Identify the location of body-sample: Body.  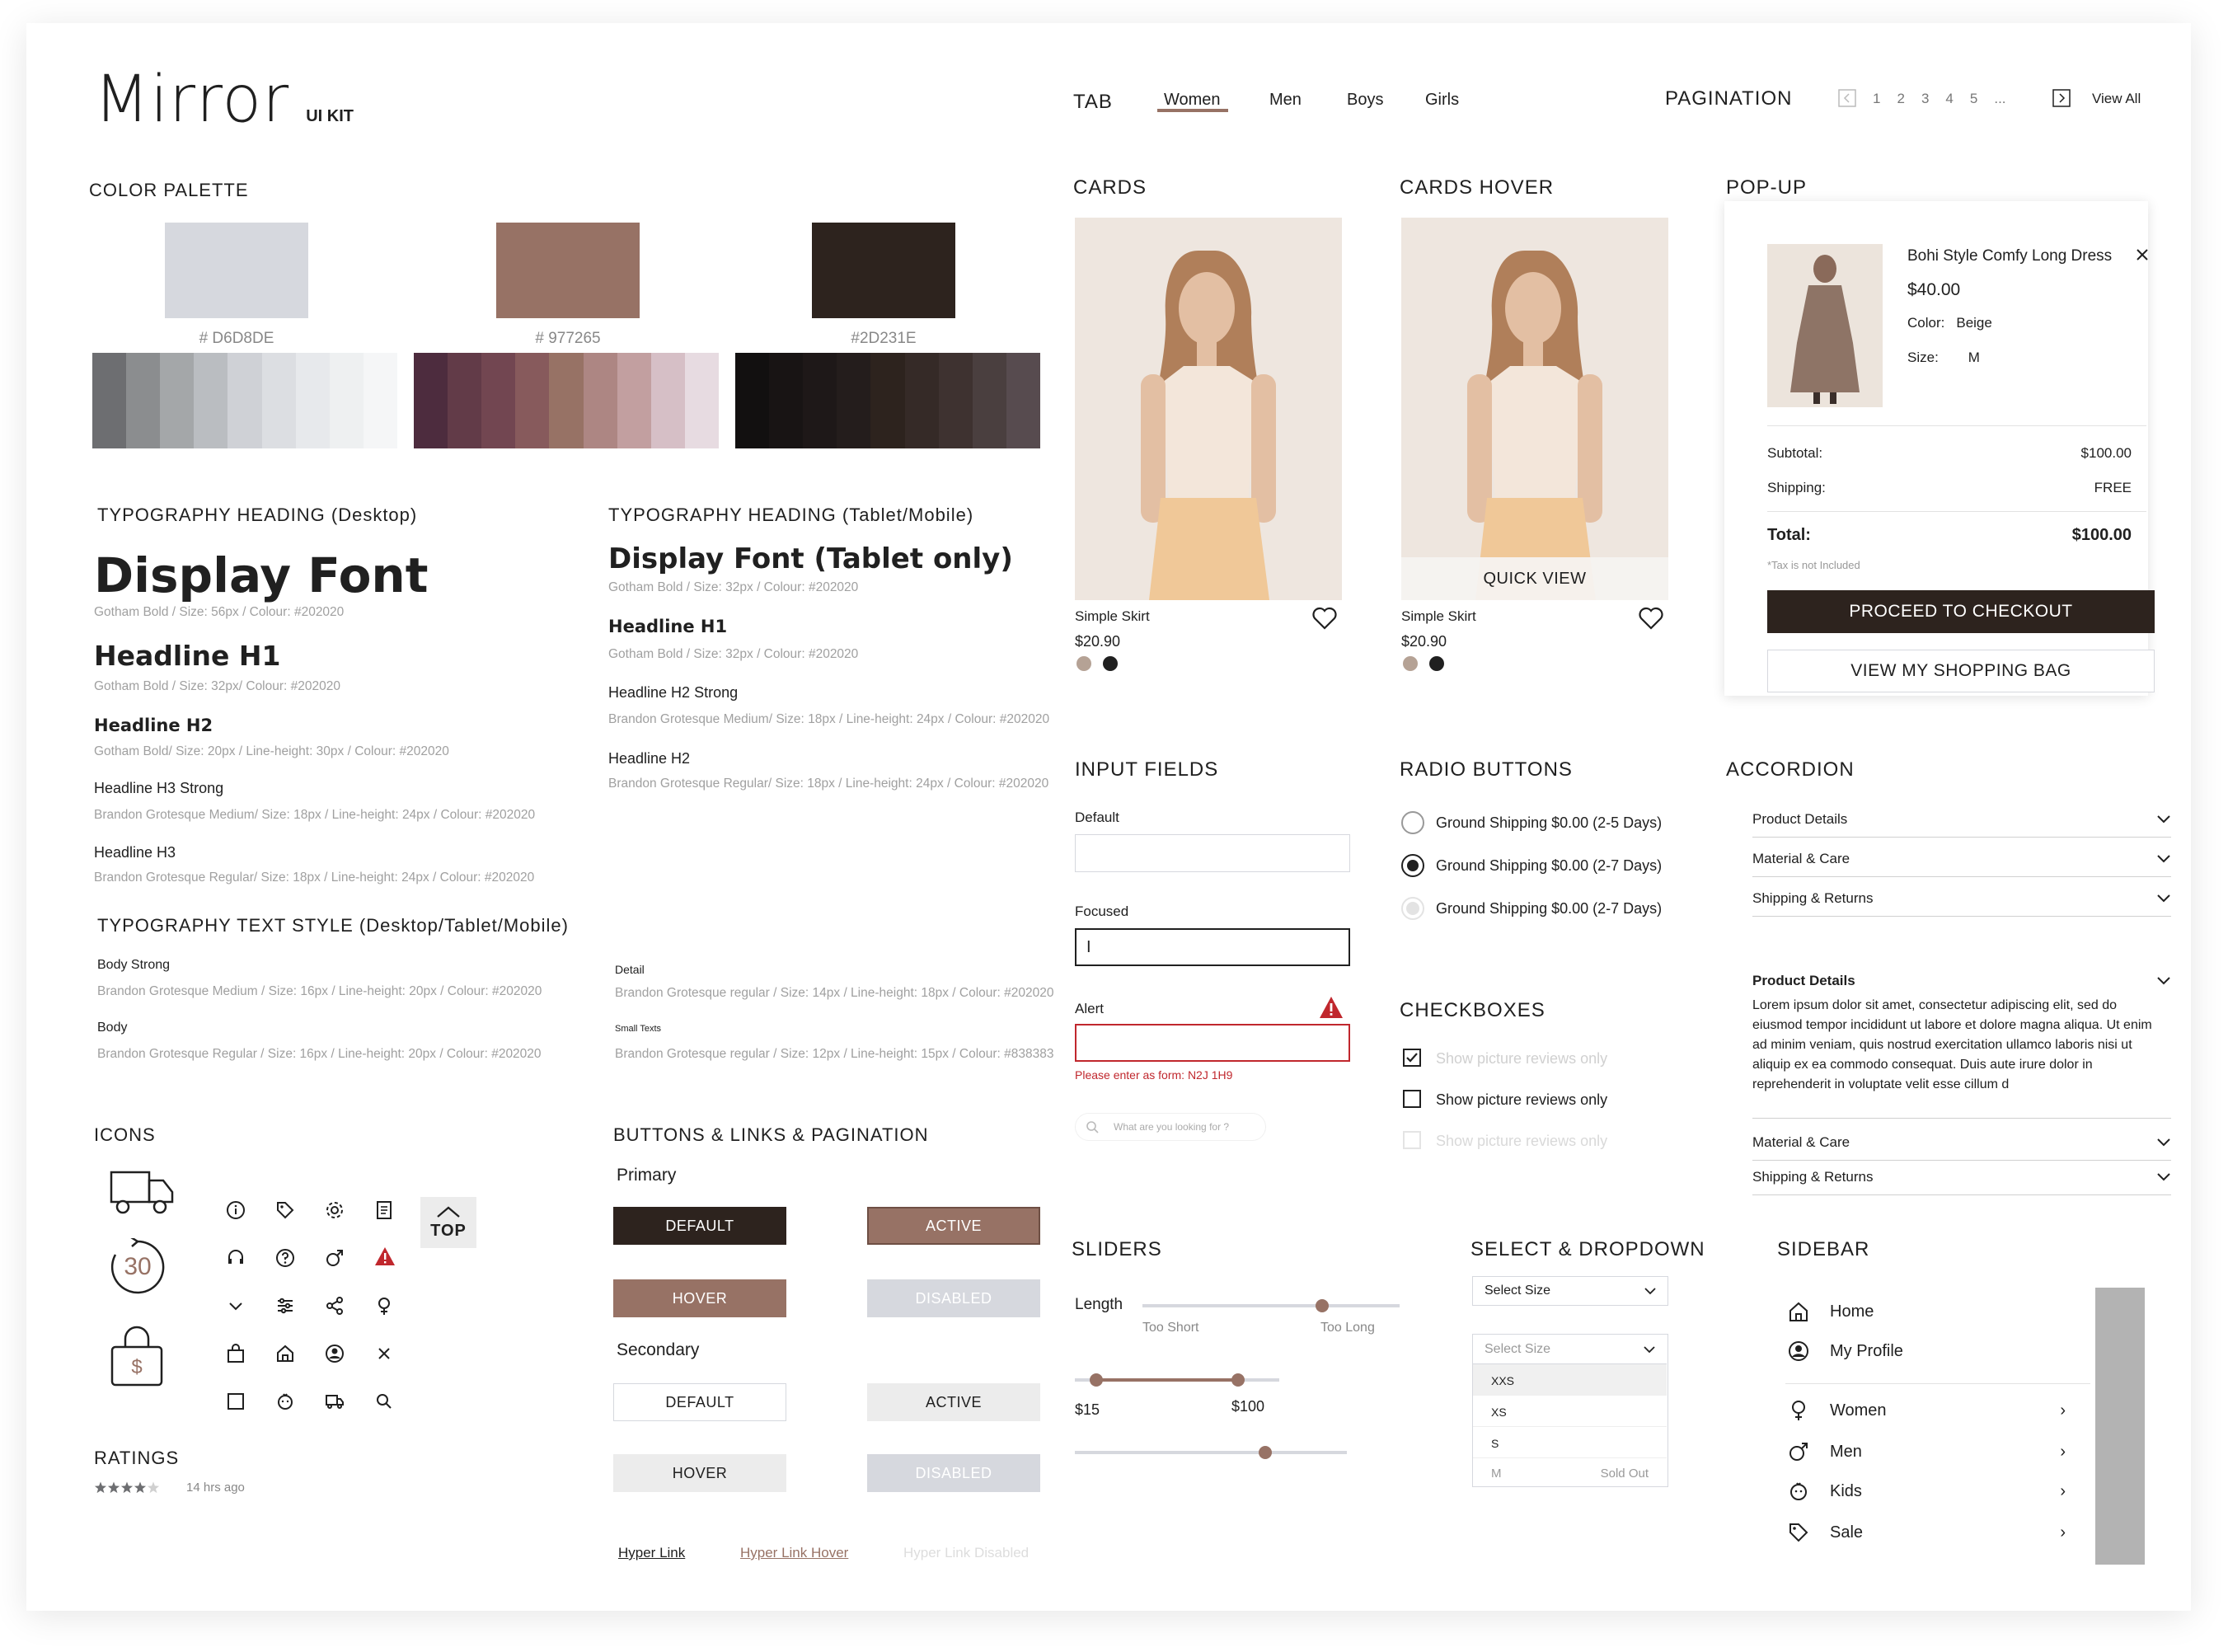
(112, 1028).